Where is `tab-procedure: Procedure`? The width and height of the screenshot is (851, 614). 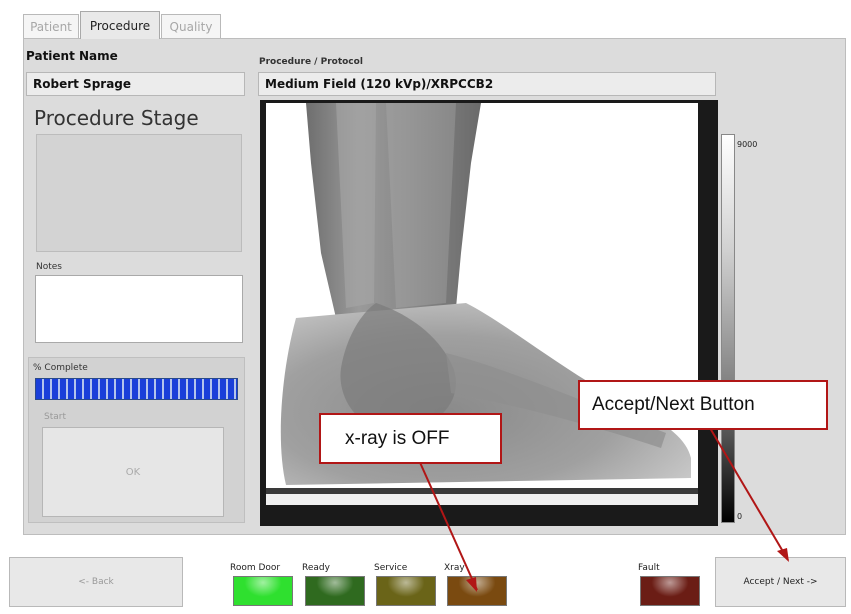 tab-procedure: Procedure is located at coordinates (120, 25).